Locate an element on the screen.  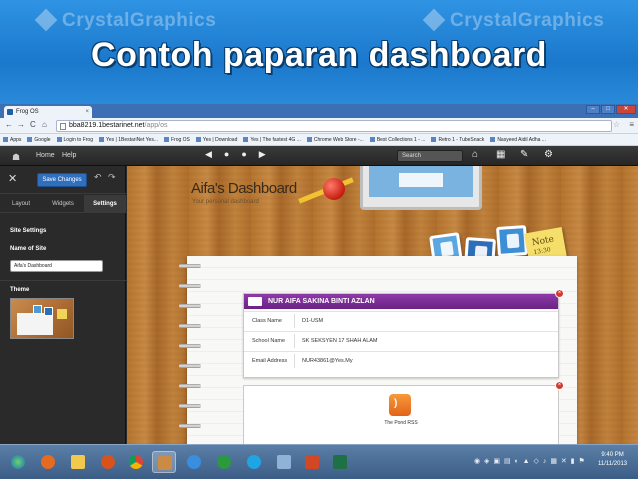
ie-taskbar-icon is located at coordinates (194, 462).